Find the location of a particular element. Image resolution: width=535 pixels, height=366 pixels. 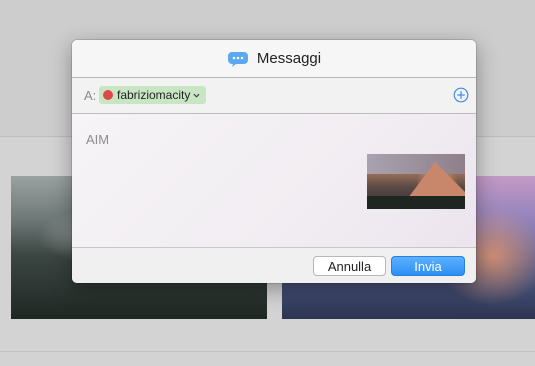

recipient-label: A: is located at coordinates (90, 95).